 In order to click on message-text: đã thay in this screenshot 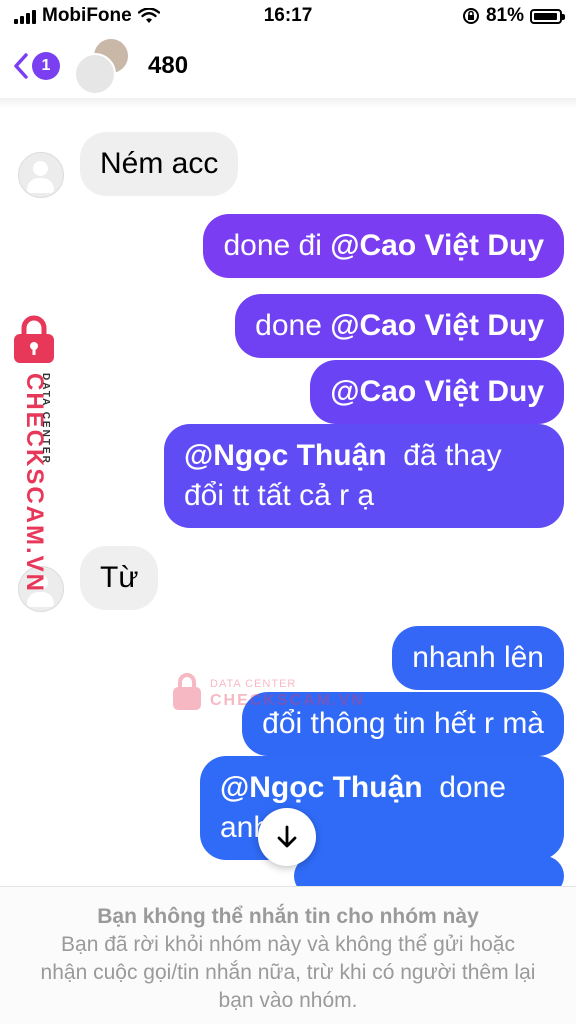, I will do `click(444, 455)`.